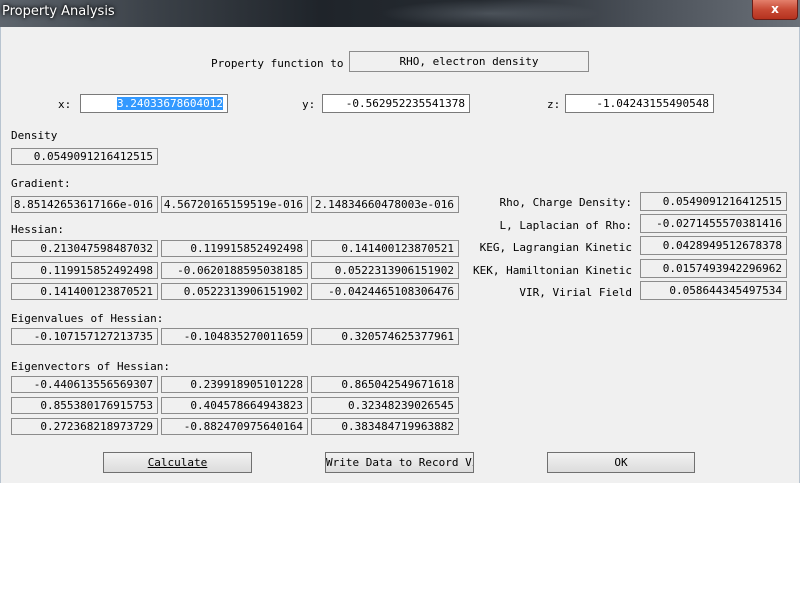  What do you see at coordinates (469, 61) in the screenshot?
I see `property-function-field: RHO, electron density` at bounding box center [469, 61].